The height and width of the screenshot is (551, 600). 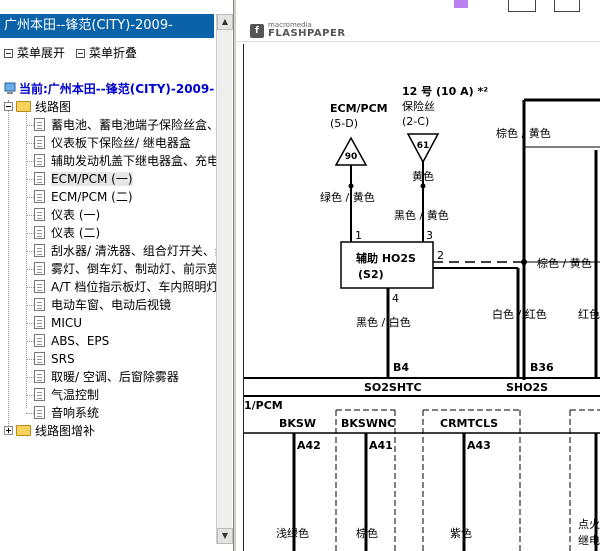 I want to click on tree-item: 刮水器/ 清洗器、组合灯开关、线, so click(x=126, y=251).